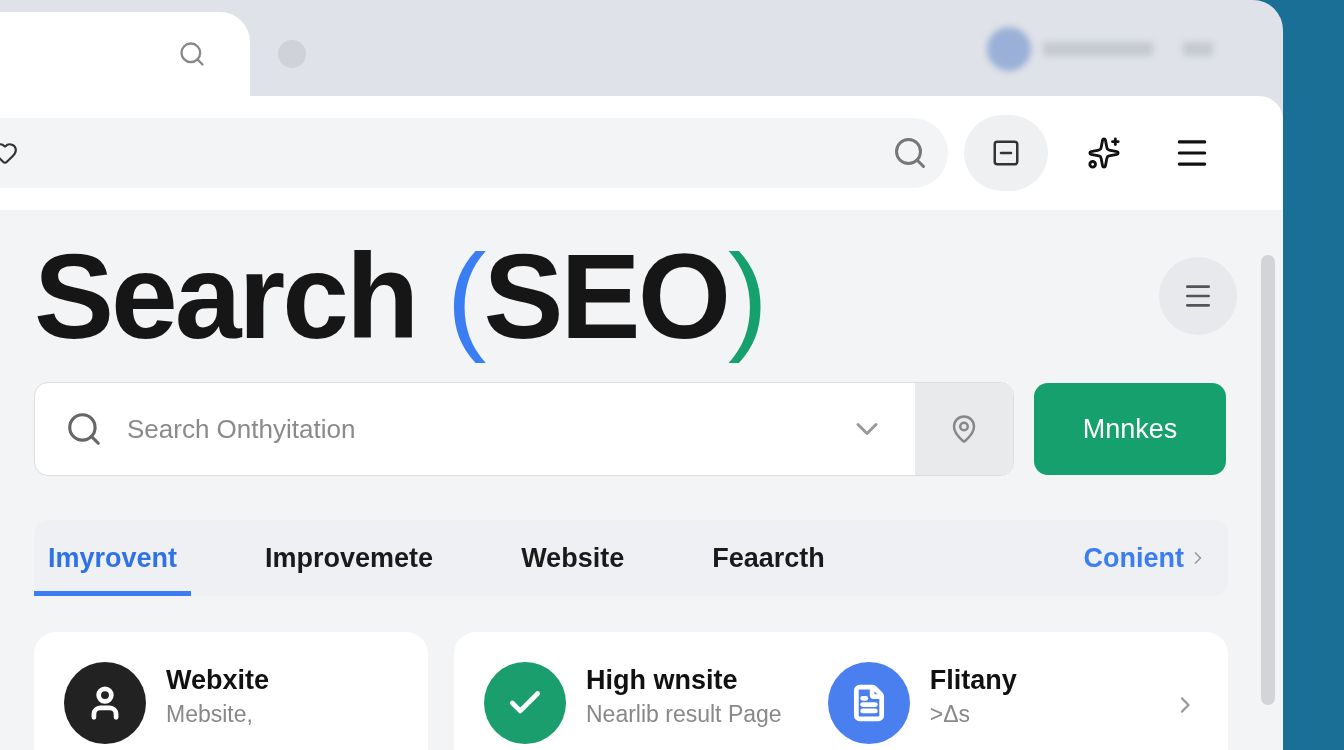  What do you see at coordinates (973, 680) in the screenshot?
I see `card-title: Flitany` at bounding box center [973, 680].